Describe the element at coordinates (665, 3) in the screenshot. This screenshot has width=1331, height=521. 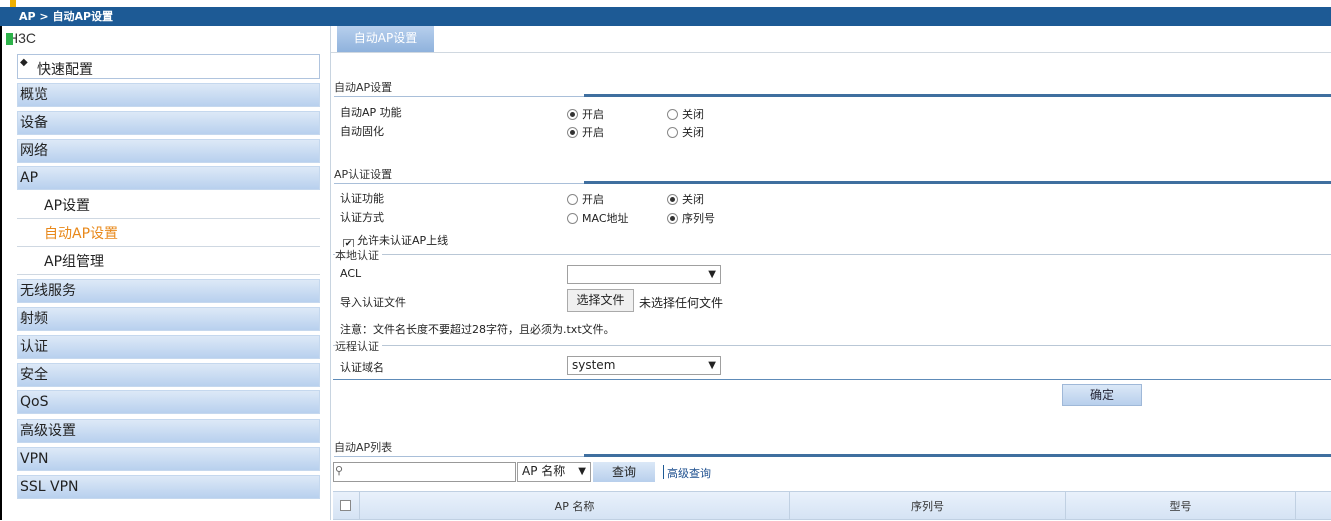
I see `top-strip` at that location.